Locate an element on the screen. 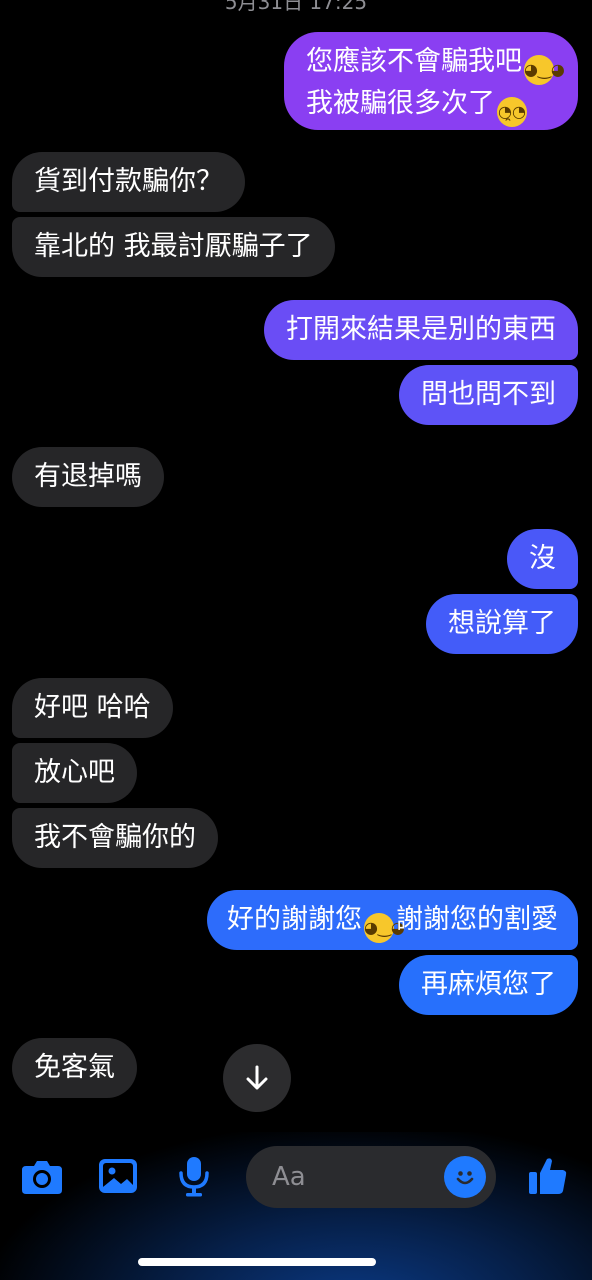 The image size is (592, 1280). message-text: 我不會騙你的 is located at coordinates (115, 837).